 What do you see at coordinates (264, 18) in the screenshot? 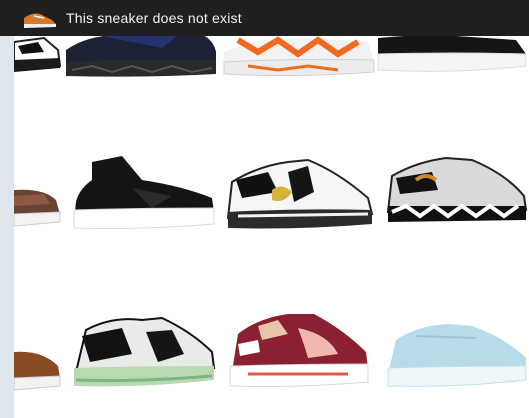
I see `app-header: This sneaker does not exist` at bounding box center [264, 18].